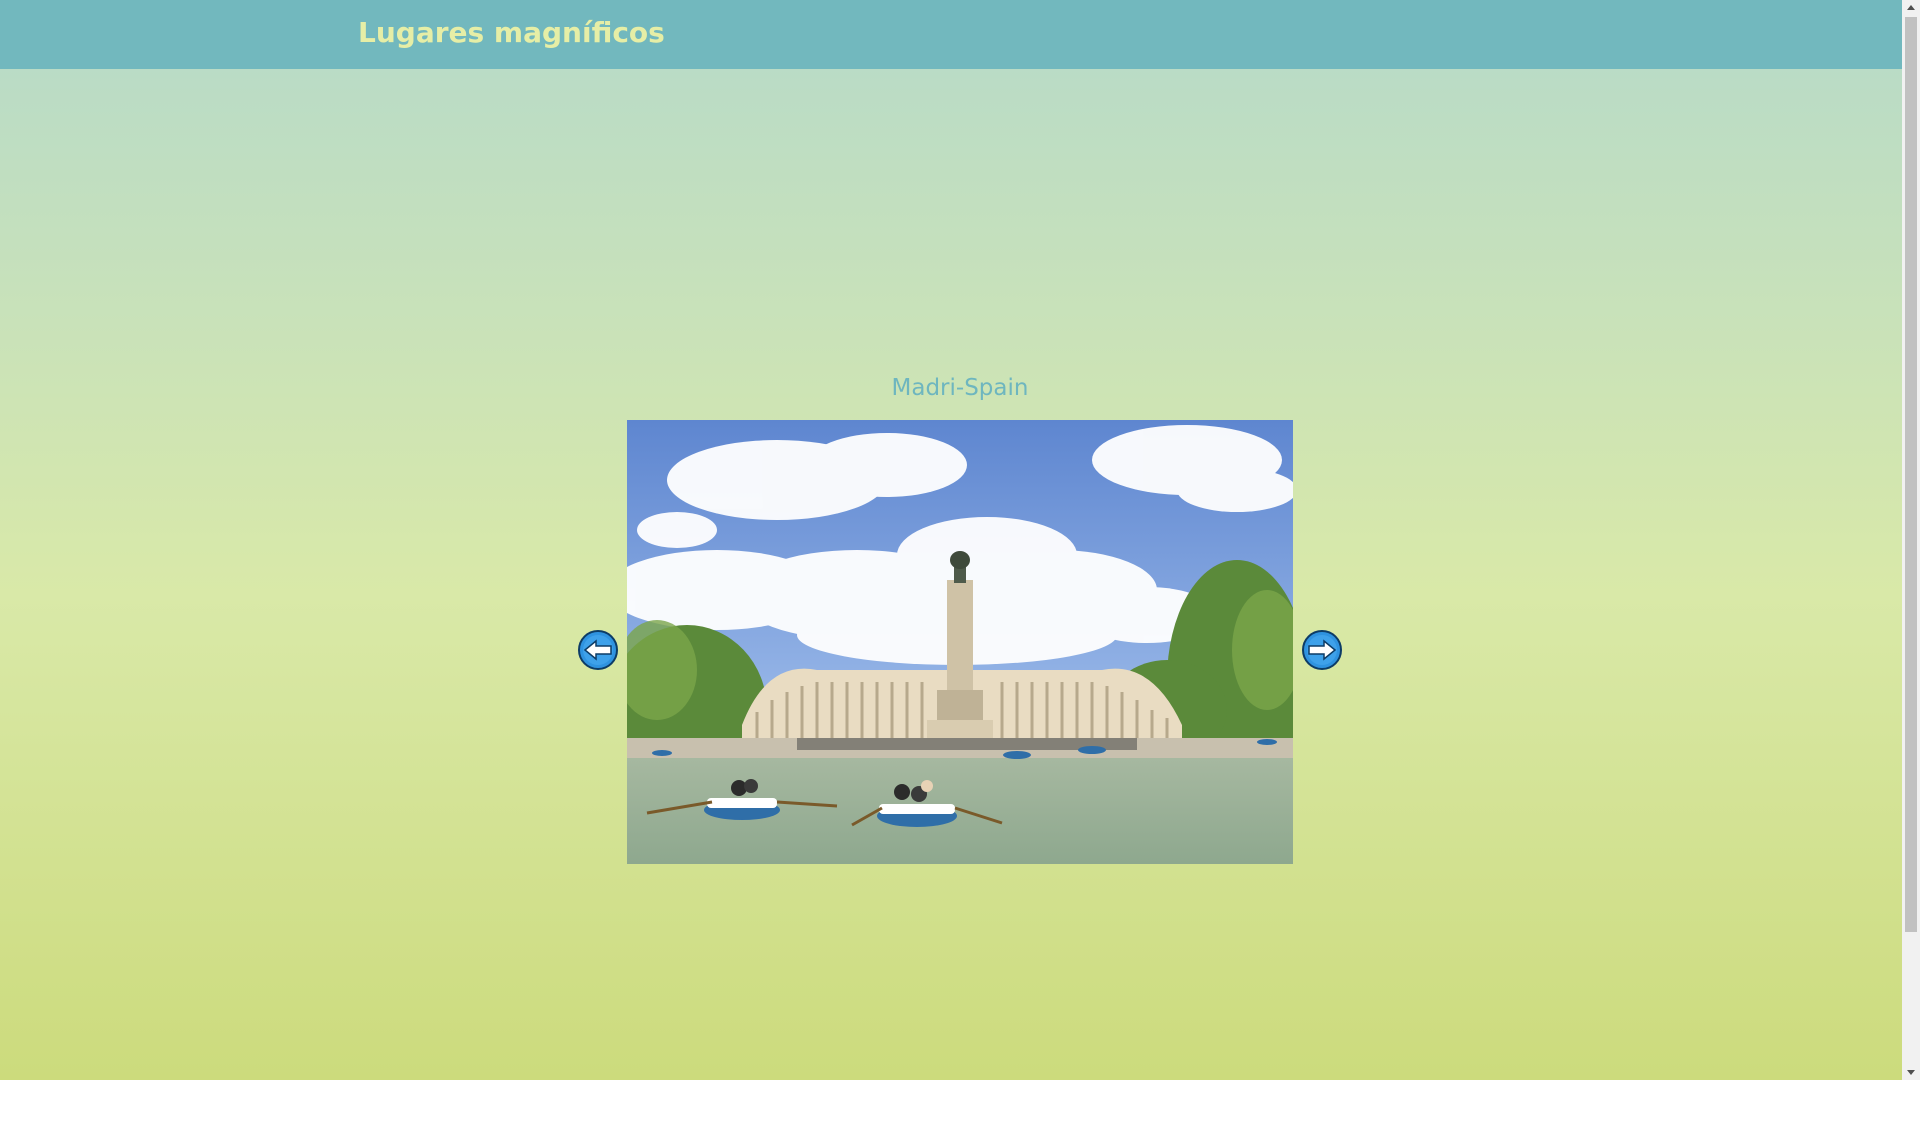  I want to click on photo-caption: Madri-Spain, so click(960, 388).